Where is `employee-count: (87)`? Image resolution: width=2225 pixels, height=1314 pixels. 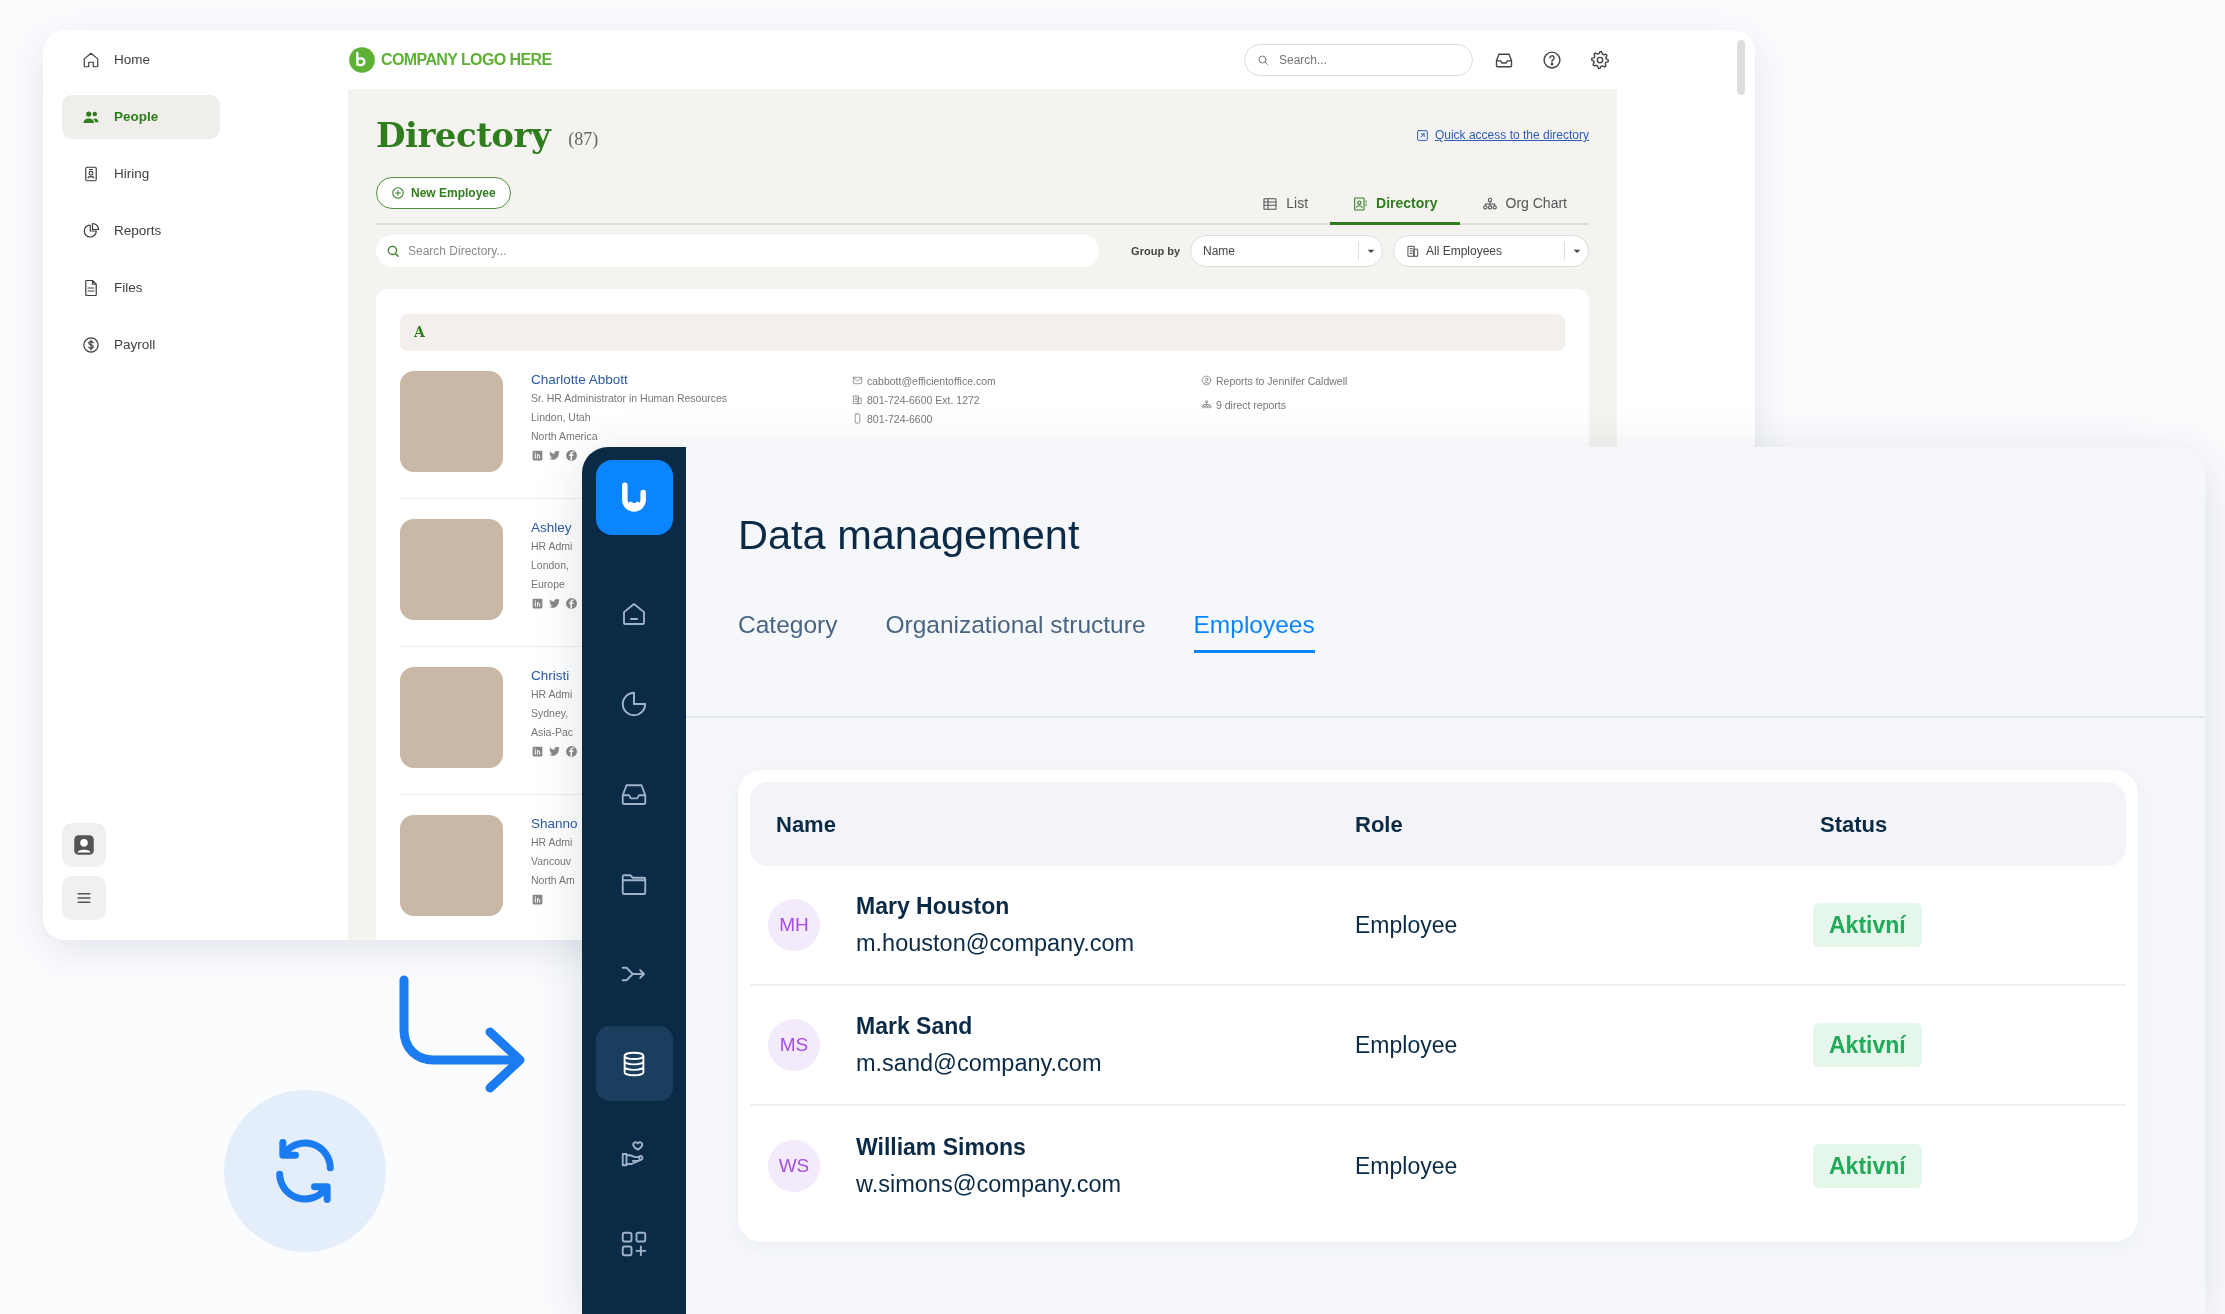 employee-count: (87) is located at coordinates (583, 139).